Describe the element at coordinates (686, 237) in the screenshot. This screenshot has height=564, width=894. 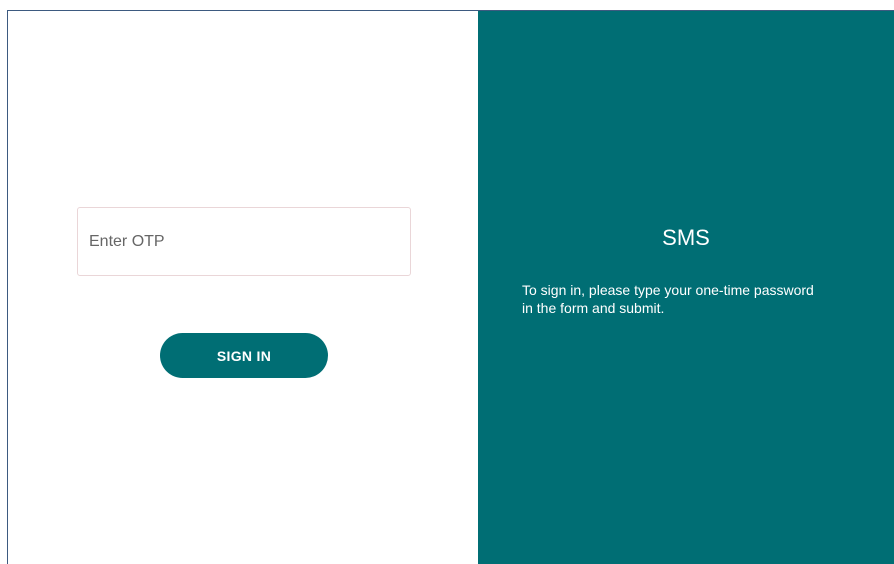
I see `info-panel-title: SMS` at that location.